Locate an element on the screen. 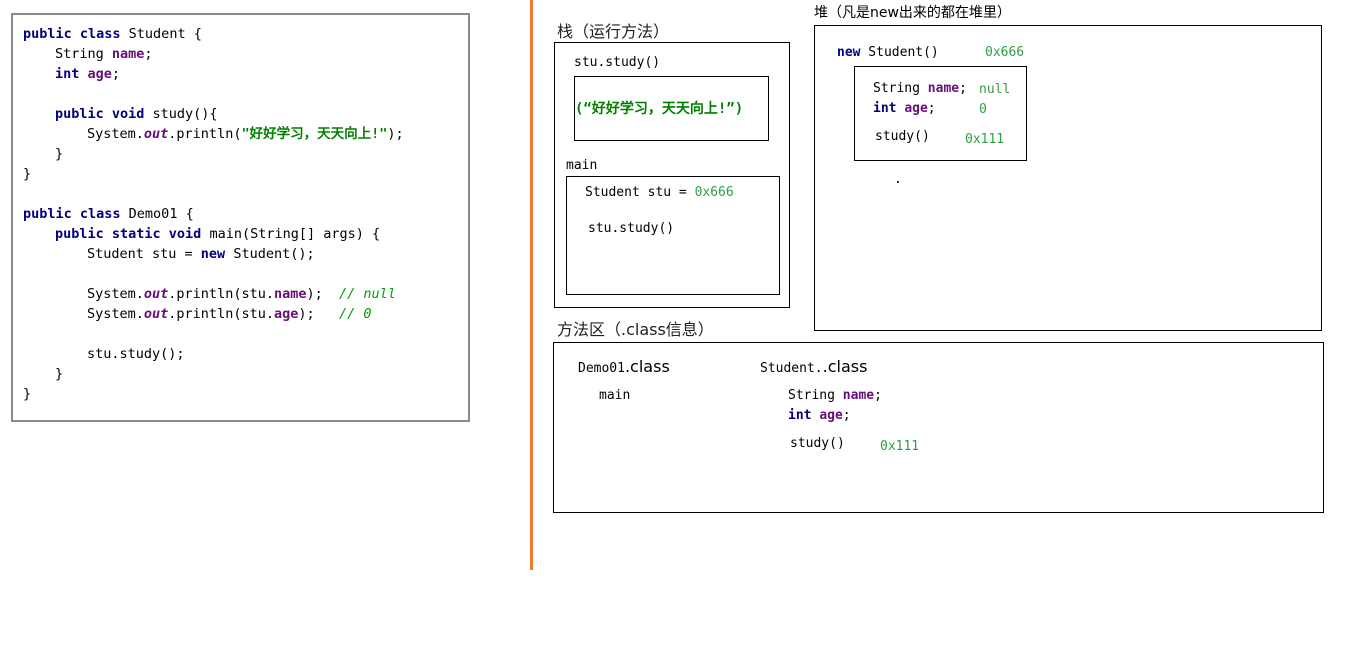 This screenshot has width=1360, height=669. student-class-name: Student..class is located at coordinates (813, 366).